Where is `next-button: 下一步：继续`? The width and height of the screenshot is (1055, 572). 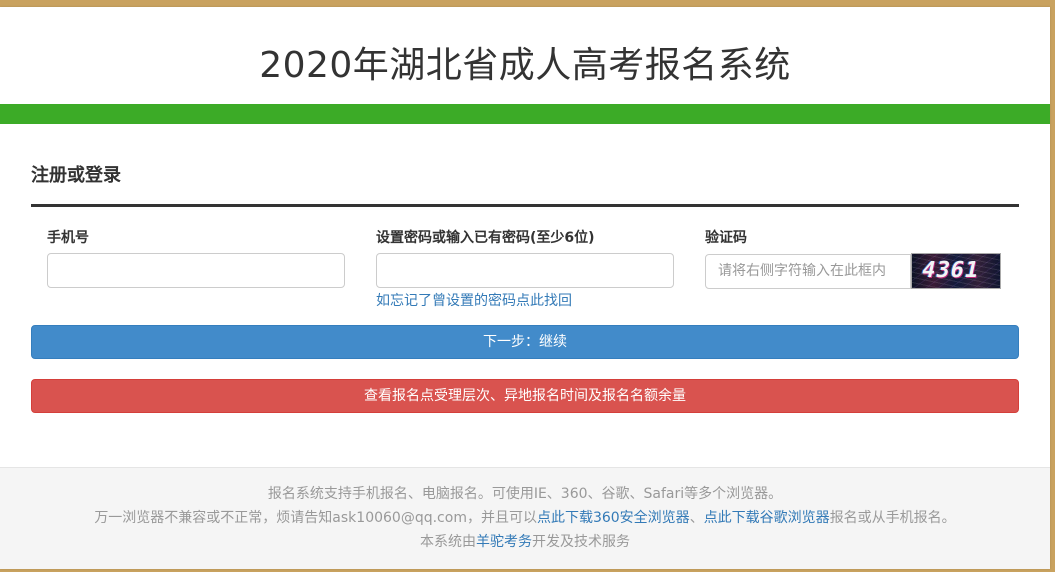 next-button: 下一步：继续 is located at coordinates (525, 342).